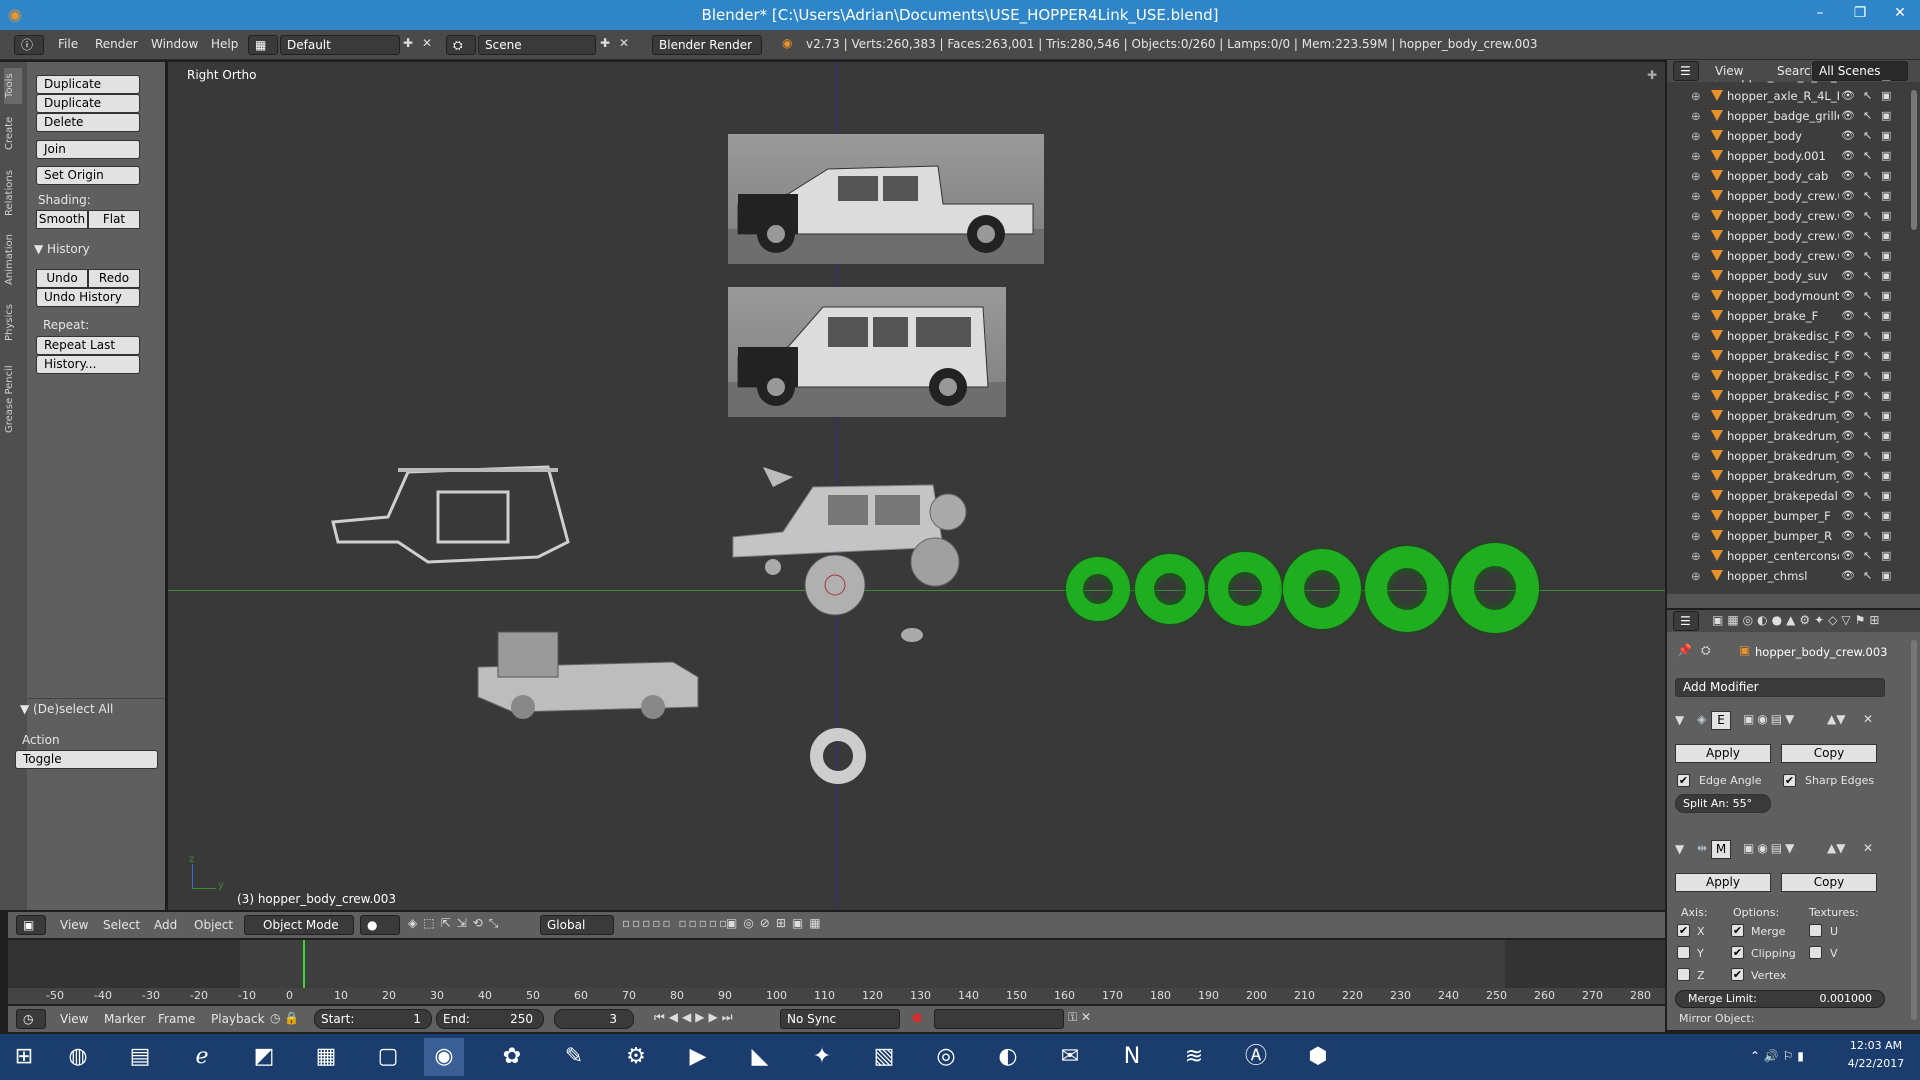  What do you see at coordinates (1737, 952) in the screenshot?
I see `clipping-checkbox: ✔` at bounding box center [1737, 952].